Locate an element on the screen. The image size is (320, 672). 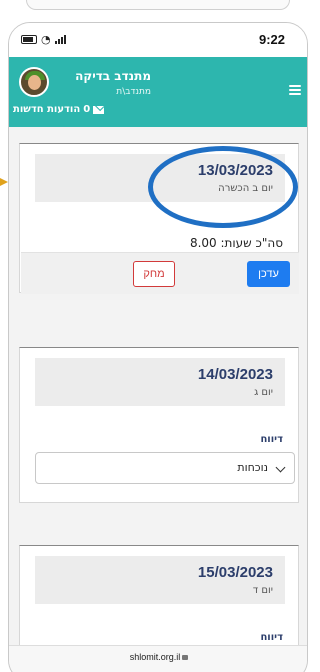
date-box: 14/03/2023 יום ג is located at coordinates (160, 382).